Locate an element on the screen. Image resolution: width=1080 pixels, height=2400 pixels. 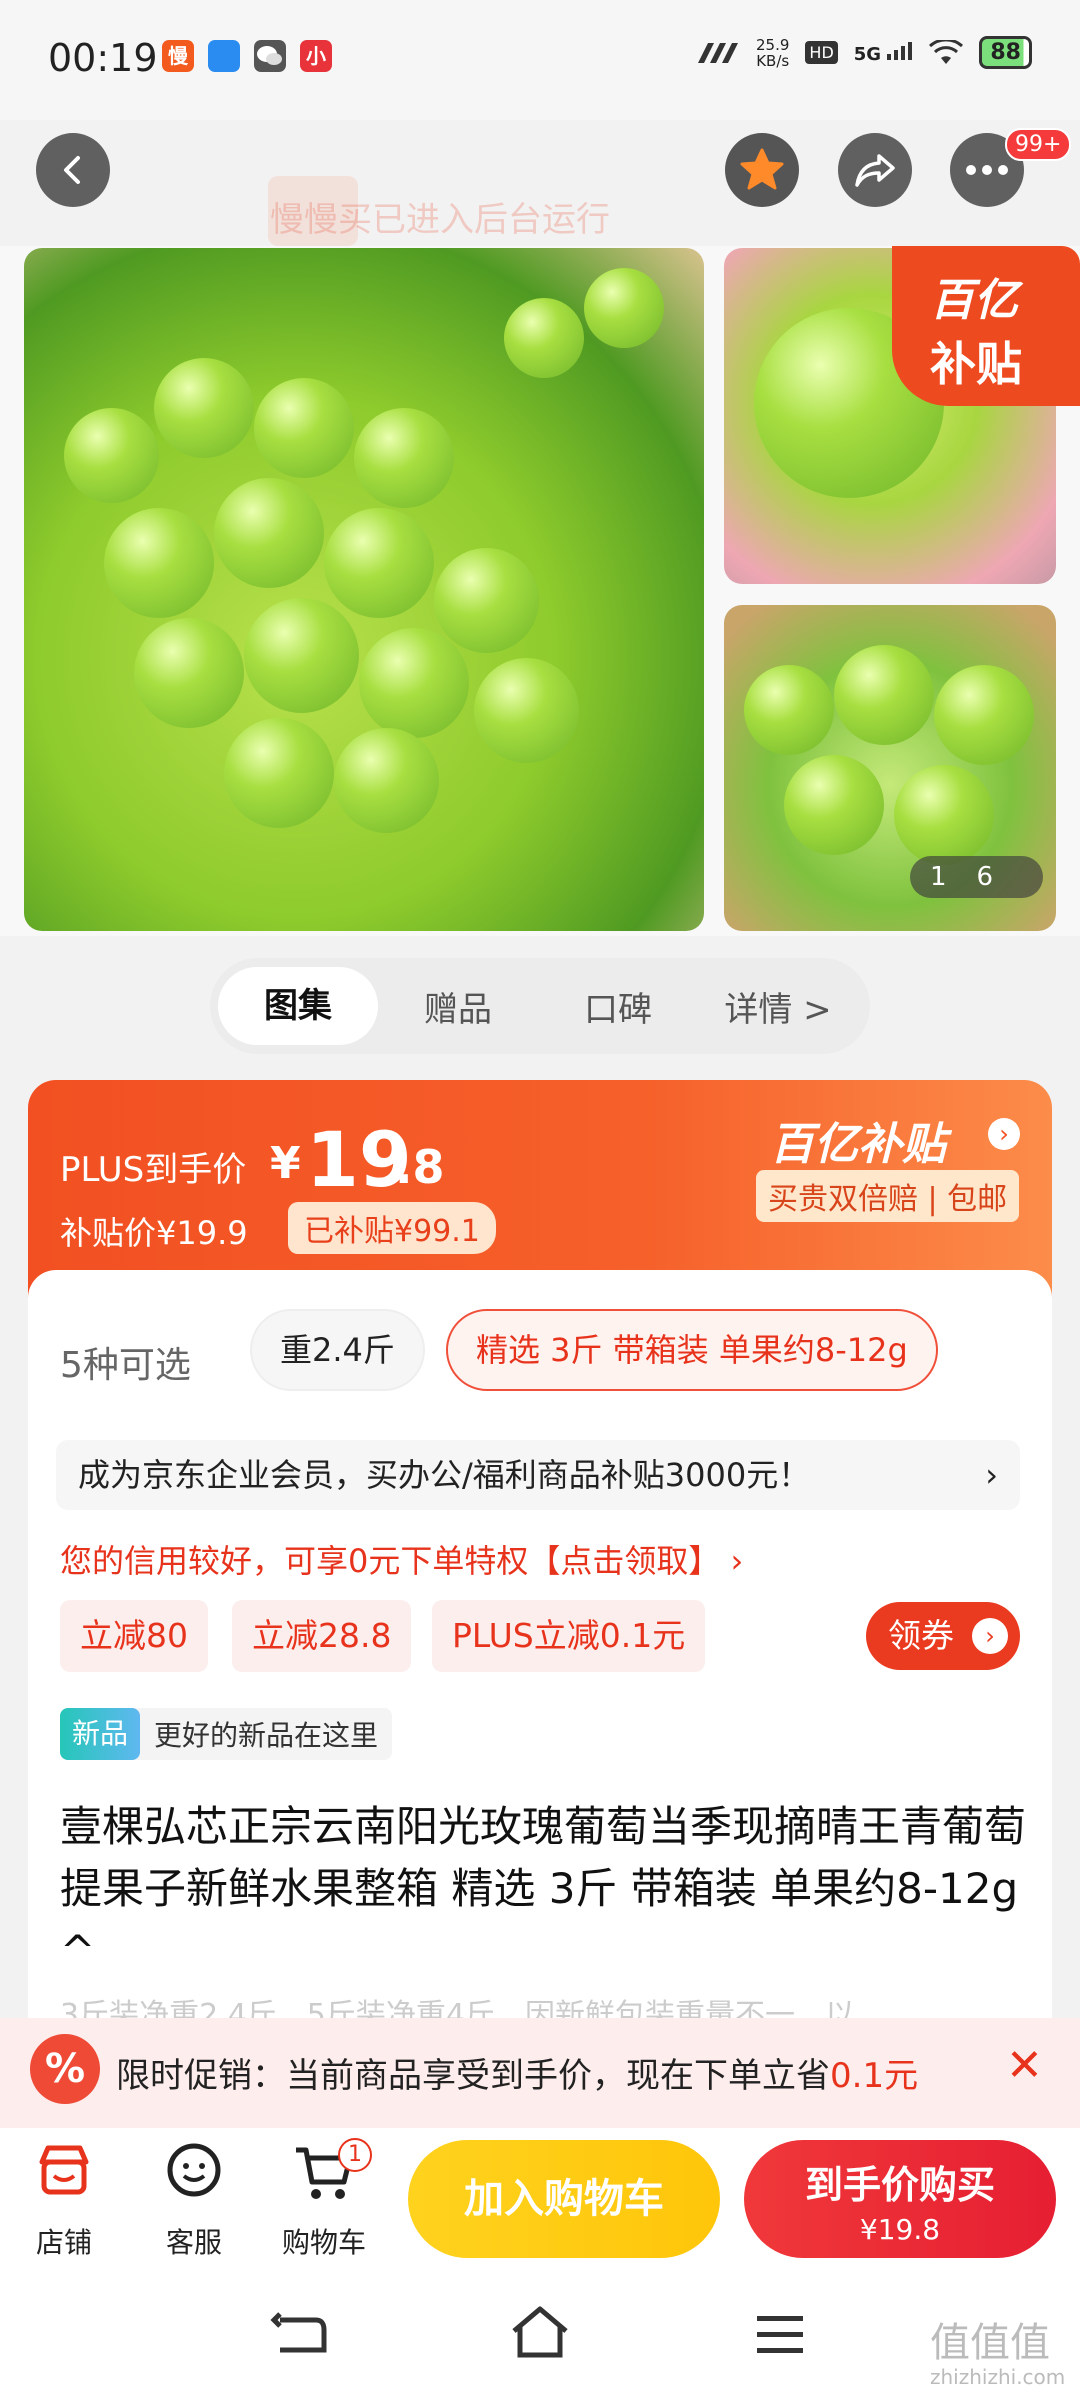
price-currency: ¥ is located at coordinates (285, 1163).